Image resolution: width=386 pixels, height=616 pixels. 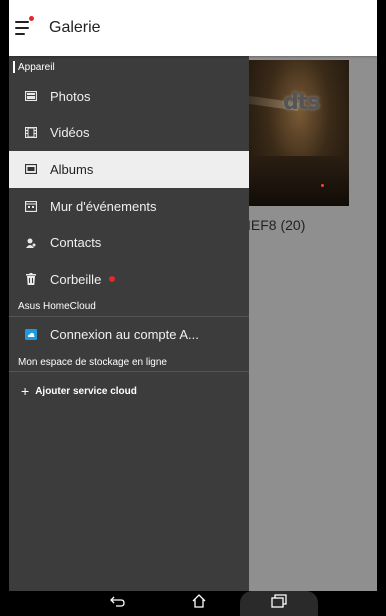 What do you see at coordinates (75, 27) in the screenshot?
I see `app-title: Galerie` at bounding box center [75, 27].